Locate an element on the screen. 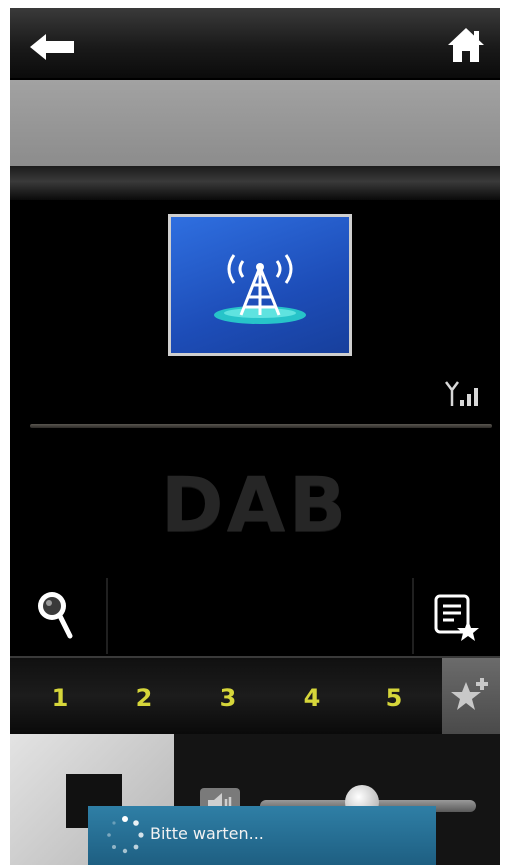  top-bar is located at coordinates (255, 43).